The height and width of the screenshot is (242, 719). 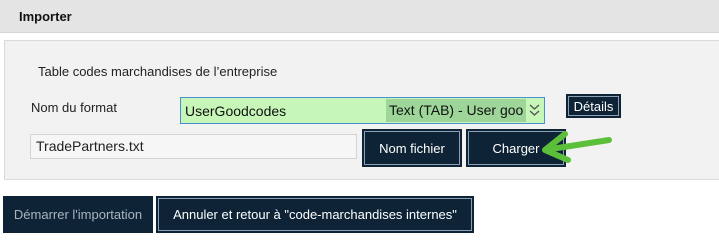 What do you see at coordinates (45, 16) in the screenshot?
I see `dialog-title: Importer` at bounding box center [45, 16].